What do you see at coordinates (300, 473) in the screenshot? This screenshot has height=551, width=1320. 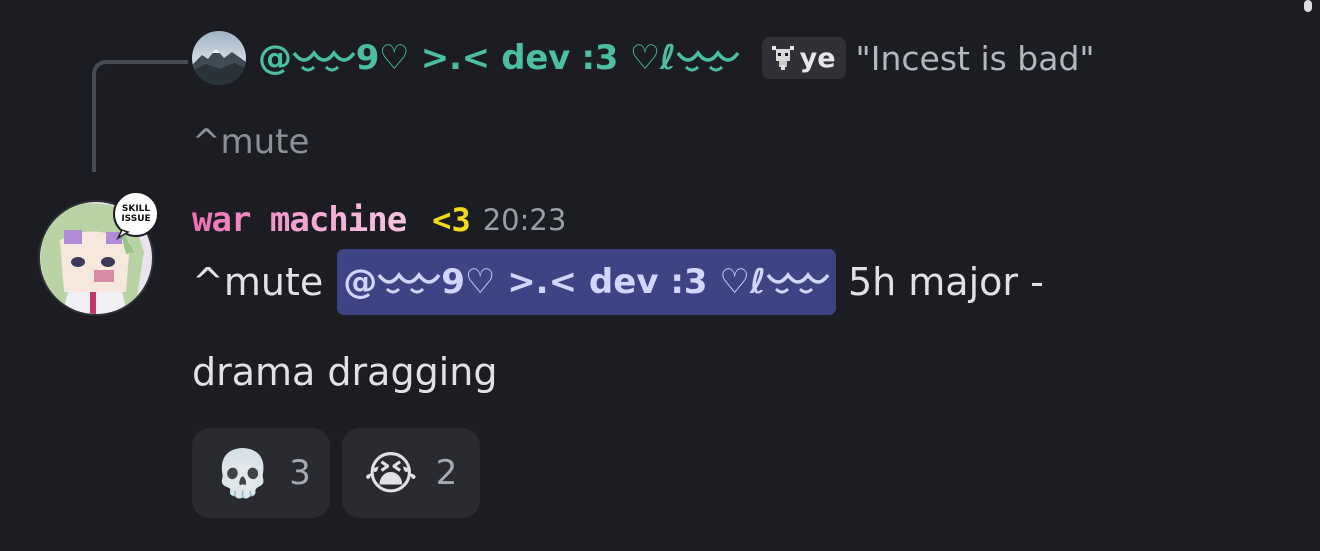 I see `reaction-count: 3` at bounding box center [300, 473].